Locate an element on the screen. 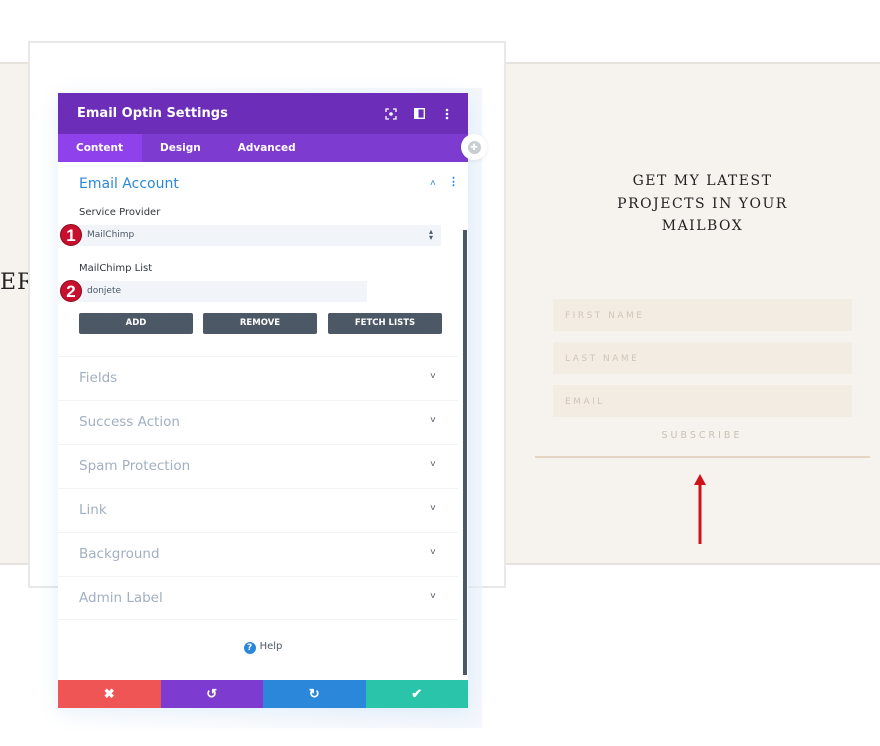  panel-scrollbar is located at coordinates (465, 452).